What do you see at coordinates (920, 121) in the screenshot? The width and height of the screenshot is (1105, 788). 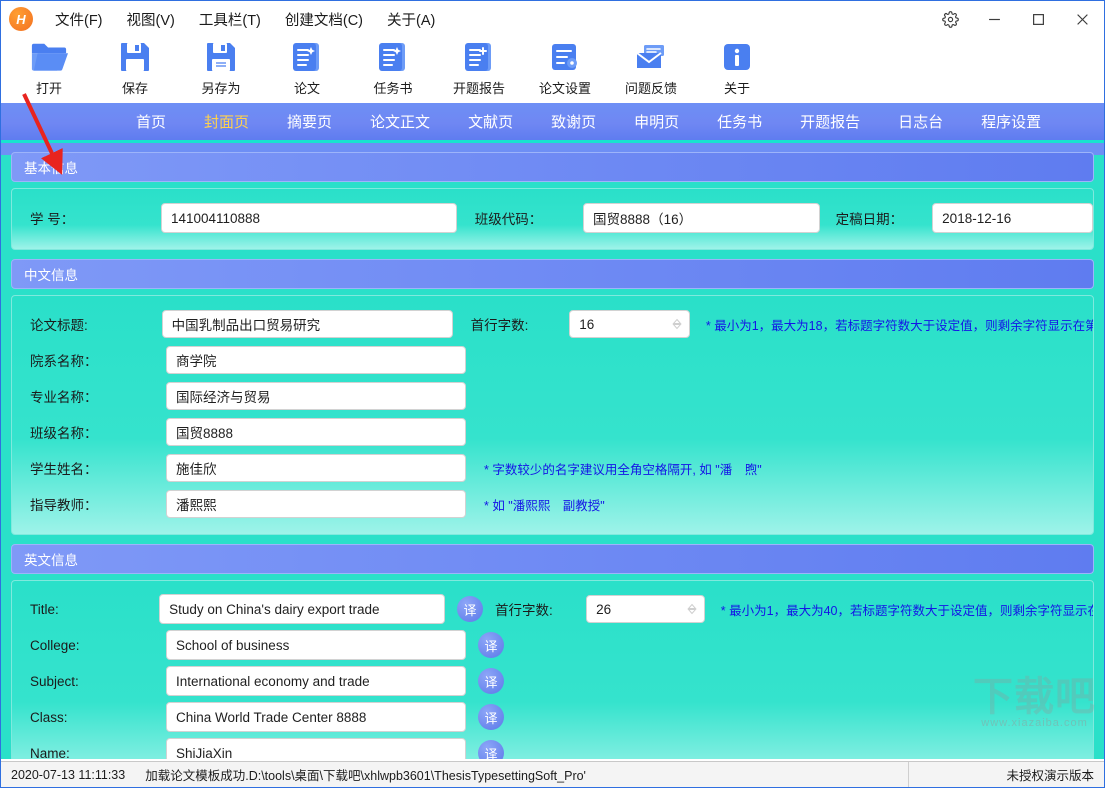 I see `nav-item-log: 日志台` at bounding box center [920, 121].